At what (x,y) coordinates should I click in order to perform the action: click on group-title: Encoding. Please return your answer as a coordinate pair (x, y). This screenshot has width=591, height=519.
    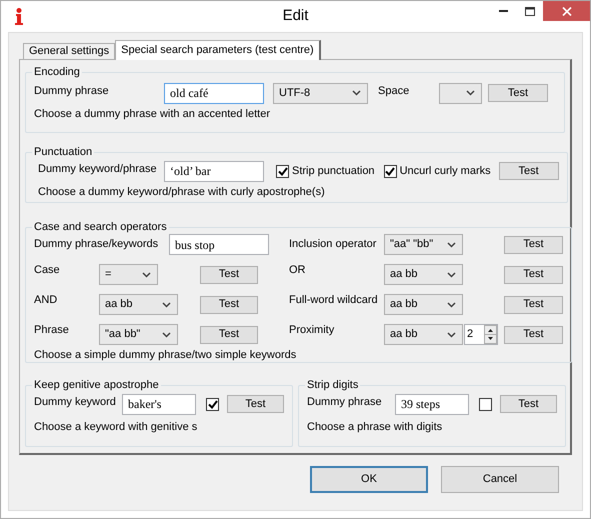
    Looking at the image, I should click on (57, 72).